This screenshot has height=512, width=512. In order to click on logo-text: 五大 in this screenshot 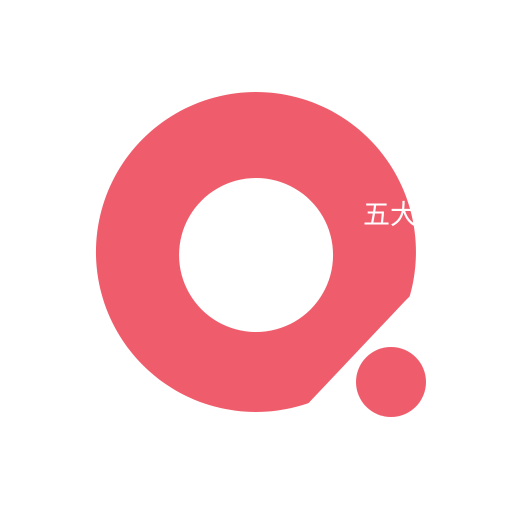, I will do `click(390, 215)`.